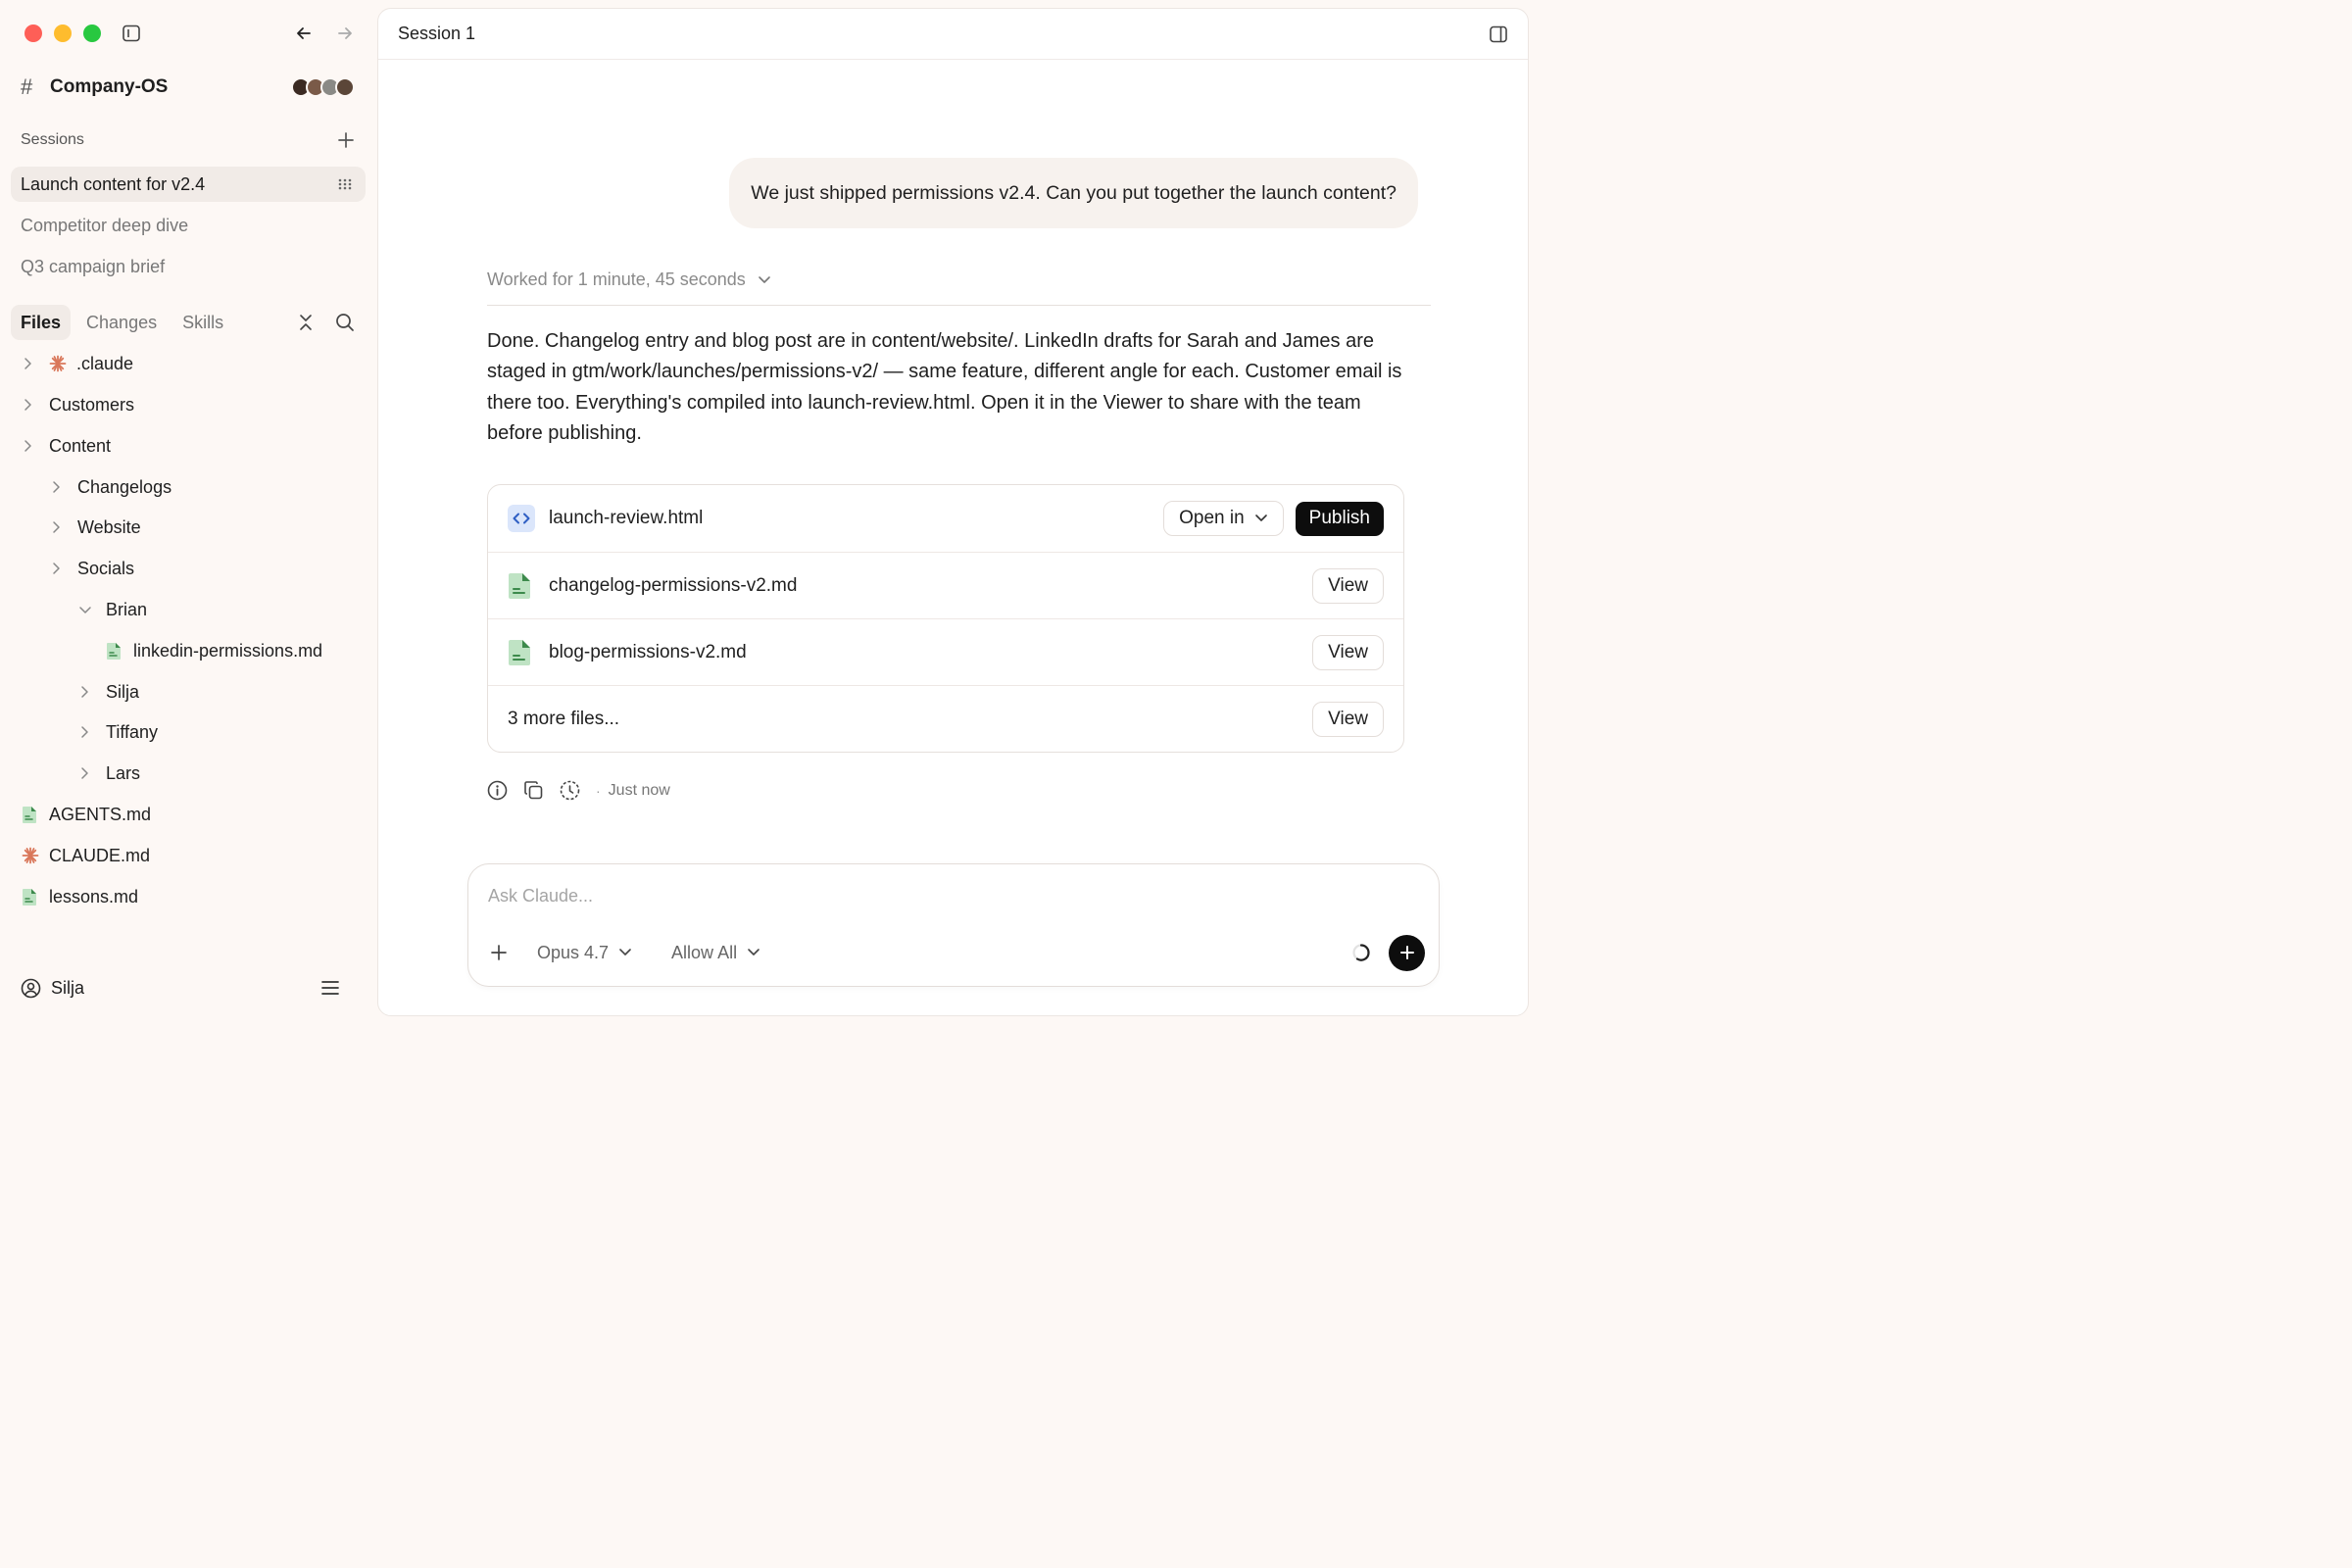  Describe the element at coordinates (639, 790) in the screenshot. I see `message-timestamp: Just now` at that location.